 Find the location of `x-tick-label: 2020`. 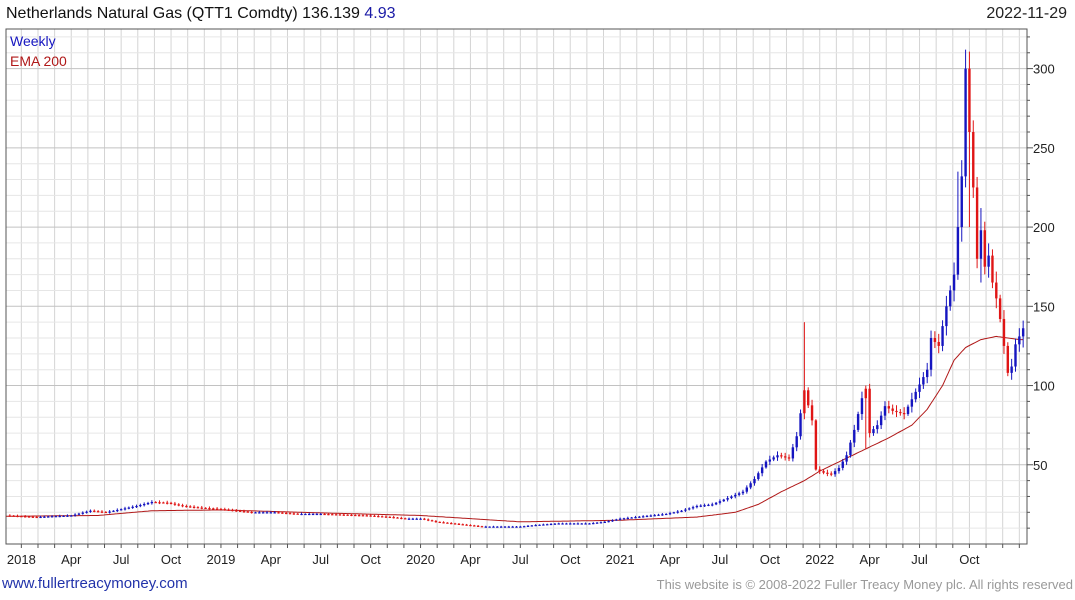

x-tick-label: 2020 is located at coordinates (420, 559).